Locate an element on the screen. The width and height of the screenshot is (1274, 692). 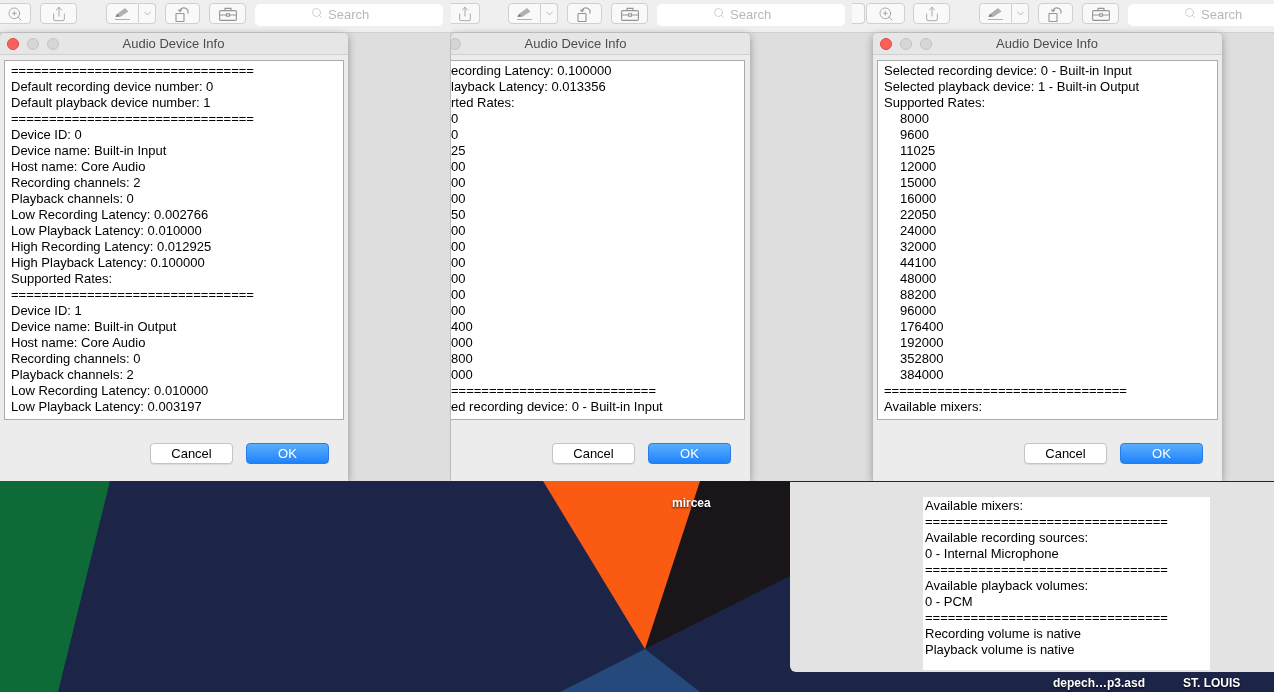
output-line: 0 is located at coordinates (455, 135).